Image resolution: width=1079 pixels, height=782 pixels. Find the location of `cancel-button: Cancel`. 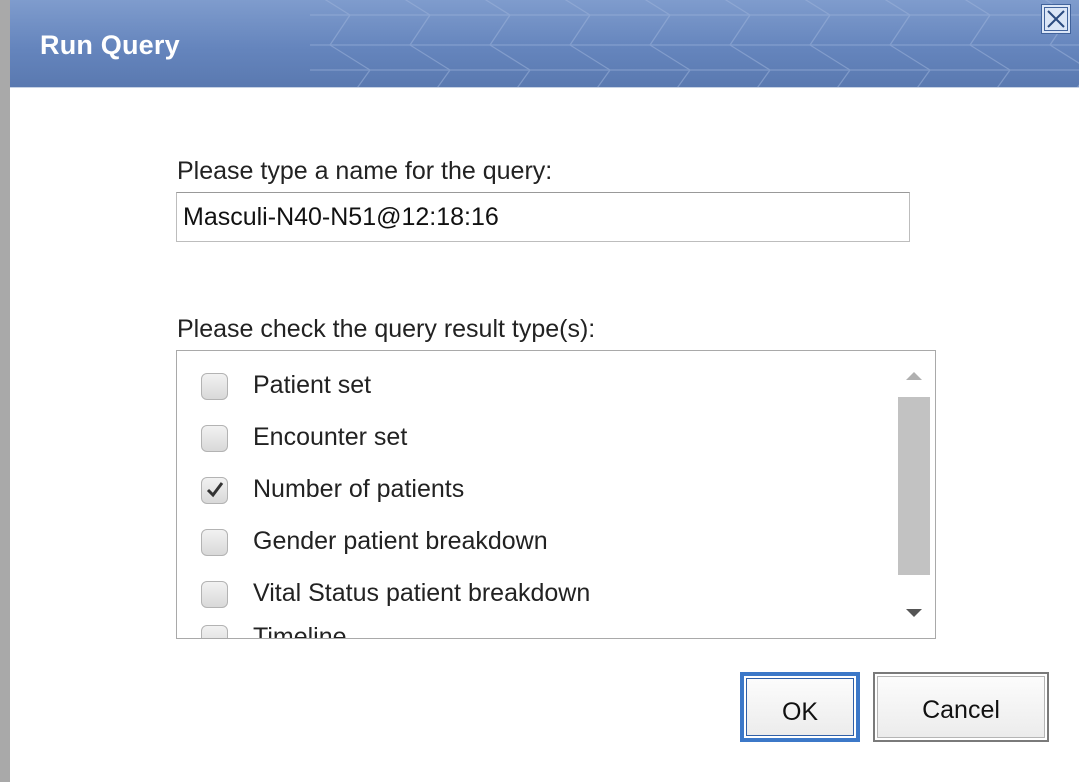

cancel-button: Cancel is located at coordinates (961, 707).